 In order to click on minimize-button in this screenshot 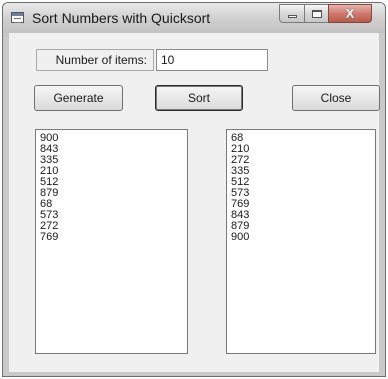, I will do `click(292, 13)`.